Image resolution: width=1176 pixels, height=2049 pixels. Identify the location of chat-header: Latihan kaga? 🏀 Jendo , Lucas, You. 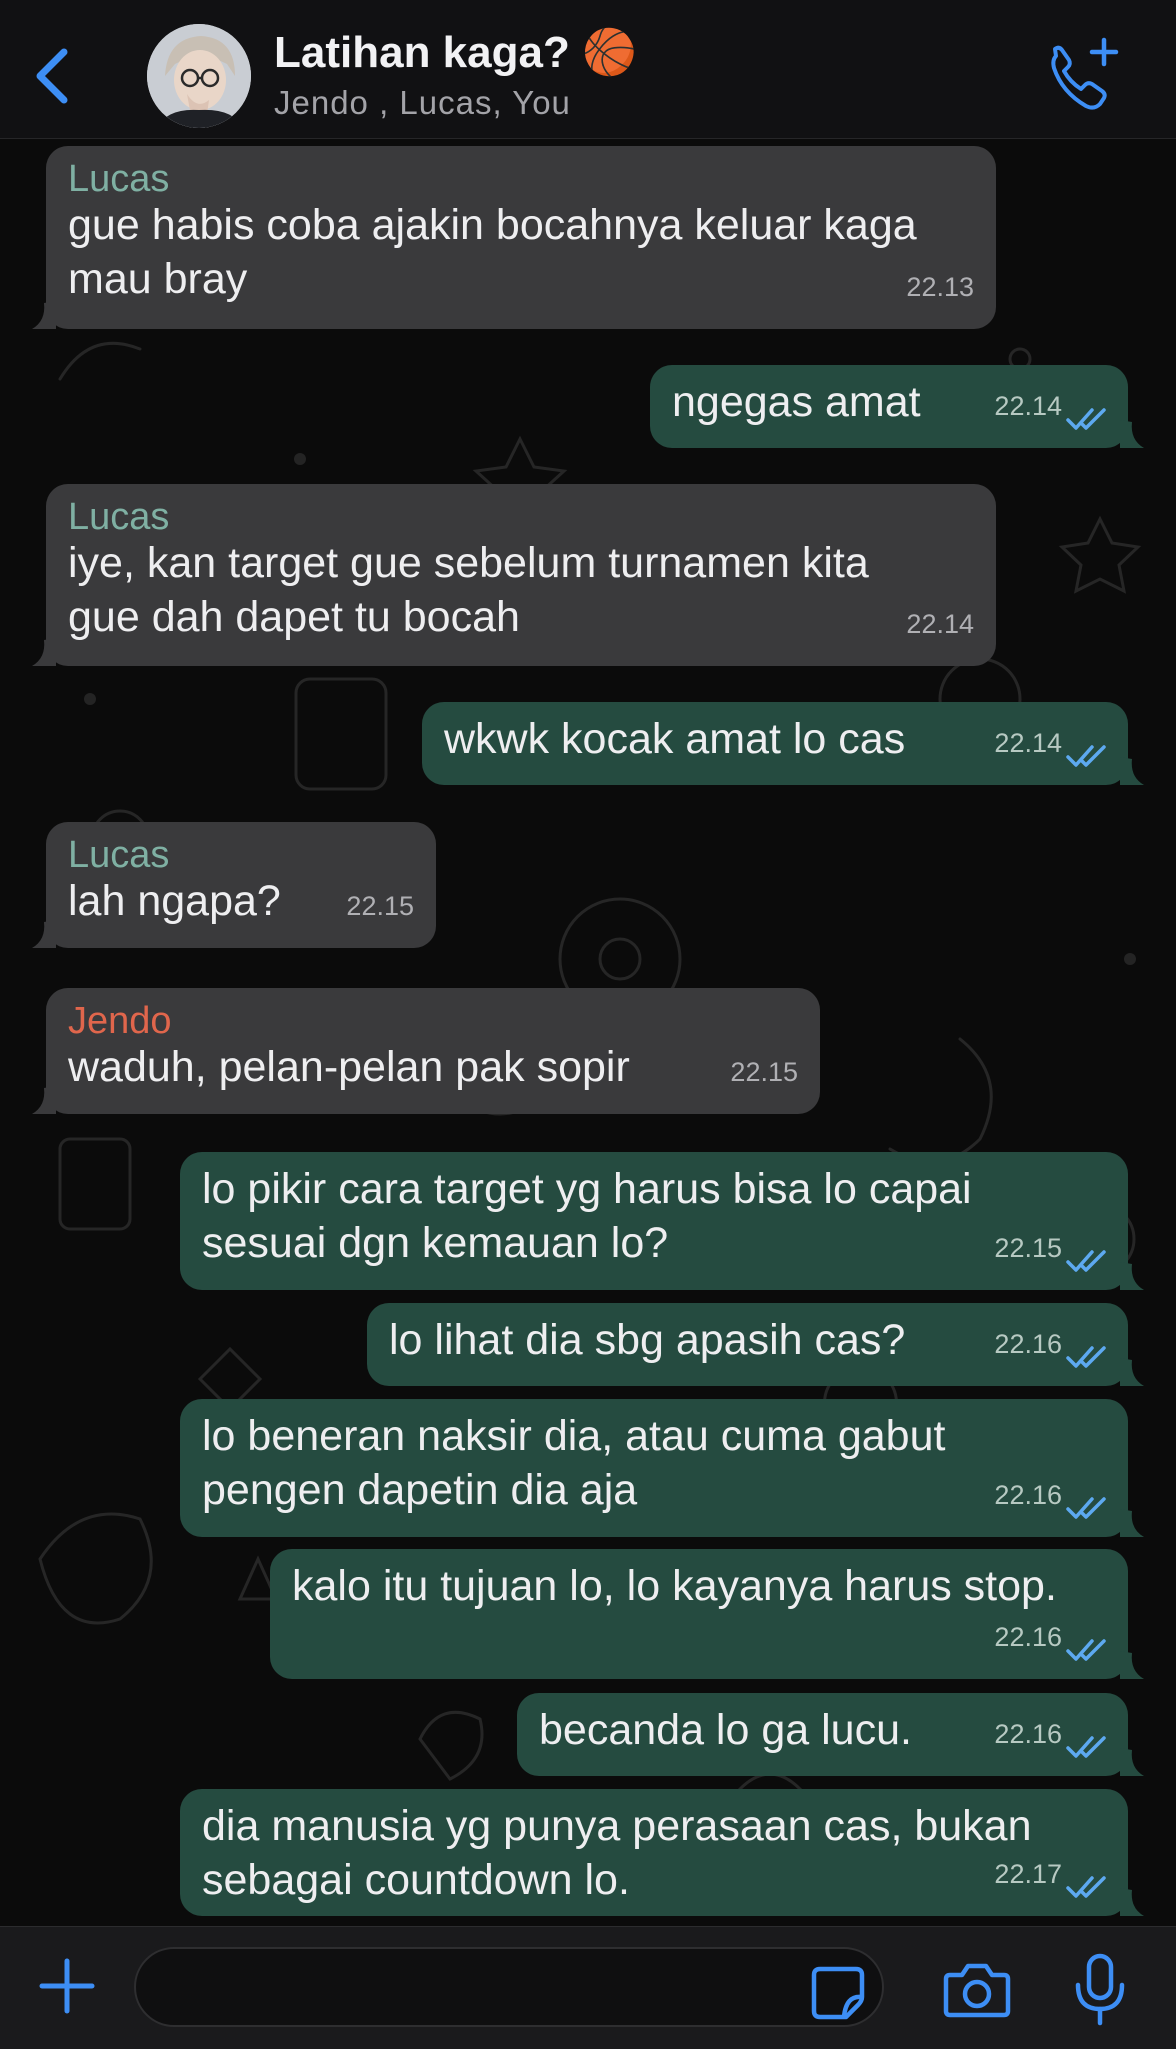
(588, 69).